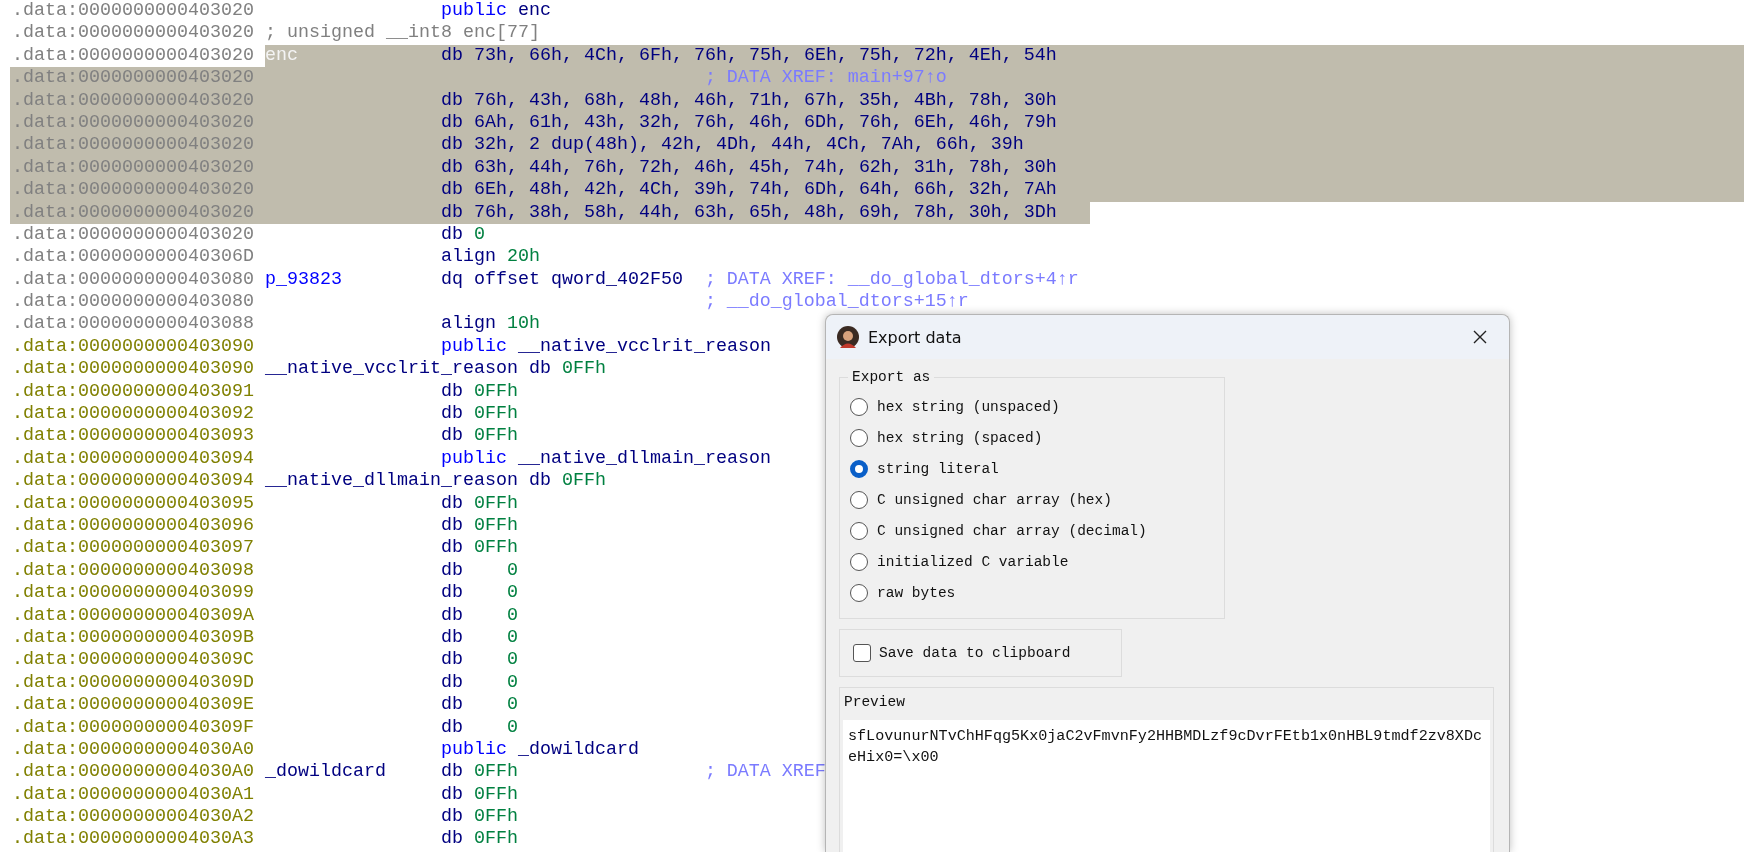  What do you see at coordinates (357, 638) in the screenshot?
I see `listing-line: .data:000000000040309B db 0` at bounding box center [357, 638].